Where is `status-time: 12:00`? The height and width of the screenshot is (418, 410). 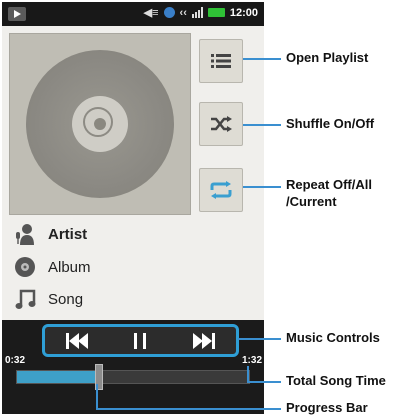
status-time: 12:00 is located at coordinates (243, 12).